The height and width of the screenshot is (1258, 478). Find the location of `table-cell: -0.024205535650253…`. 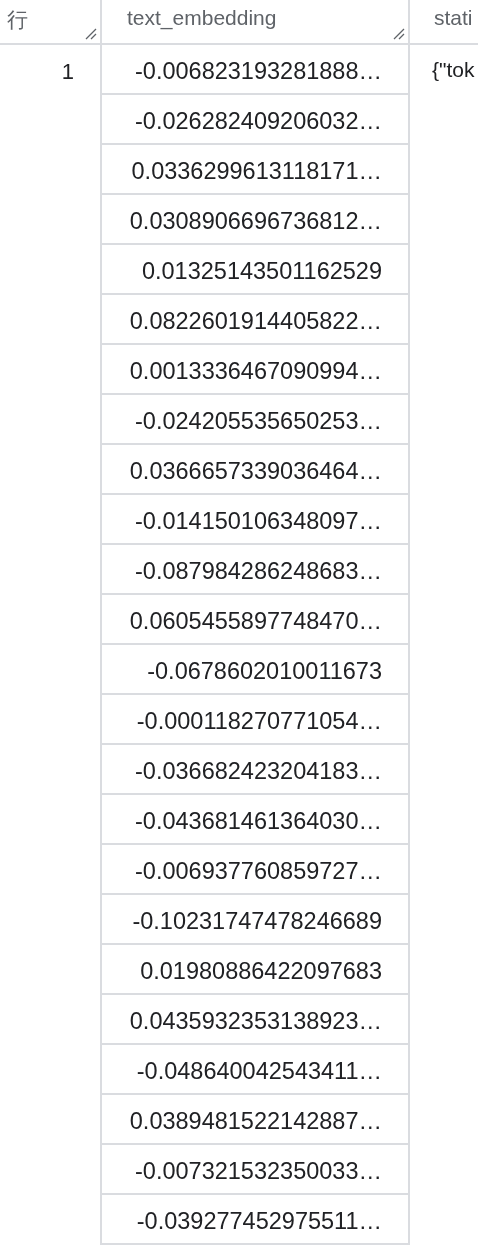

table-cell: -0.024205535650253… is located at coordinates (255, 420).